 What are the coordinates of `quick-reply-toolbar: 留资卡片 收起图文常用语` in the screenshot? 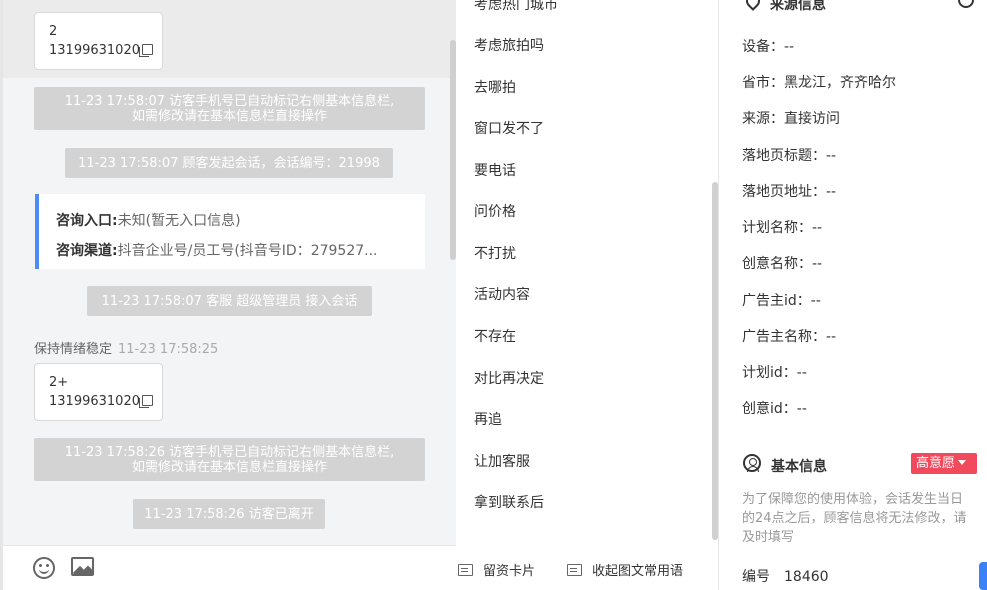 It's located at (587, 567).